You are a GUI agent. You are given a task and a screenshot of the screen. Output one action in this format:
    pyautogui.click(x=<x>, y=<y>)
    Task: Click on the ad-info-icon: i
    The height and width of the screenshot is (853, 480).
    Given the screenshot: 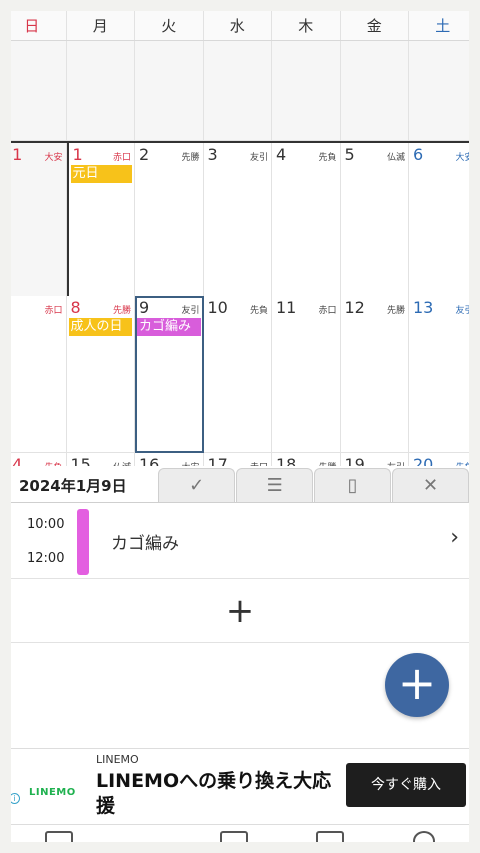 What is the action you would take?
    pyautogui.click(x=15, y=798)
    